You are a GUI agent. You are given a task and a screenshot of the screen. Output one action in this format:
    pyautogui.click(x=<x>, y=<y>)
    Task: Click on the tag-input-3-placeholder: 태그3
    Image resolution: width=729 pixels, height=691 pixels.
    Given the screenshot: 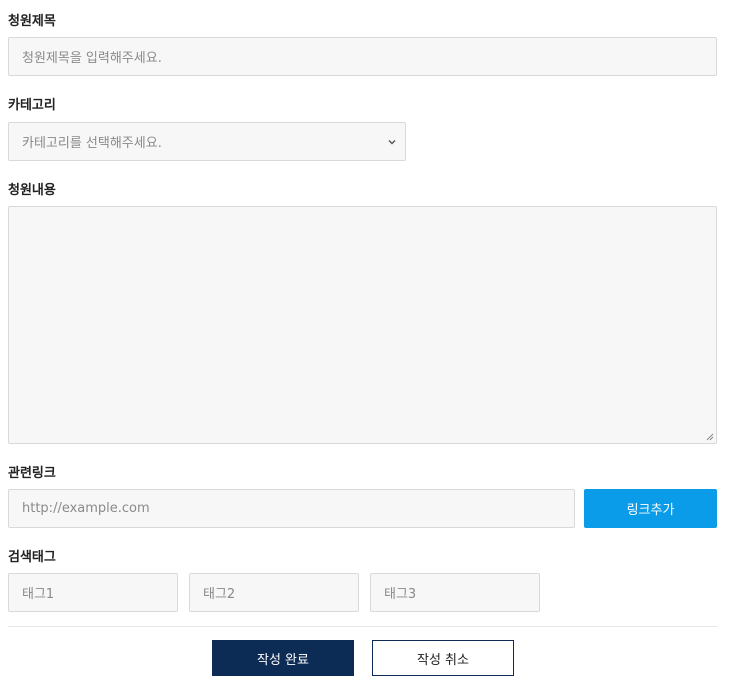 What is the action you would take?
    pyautogui.click(x=400, y=594)
    